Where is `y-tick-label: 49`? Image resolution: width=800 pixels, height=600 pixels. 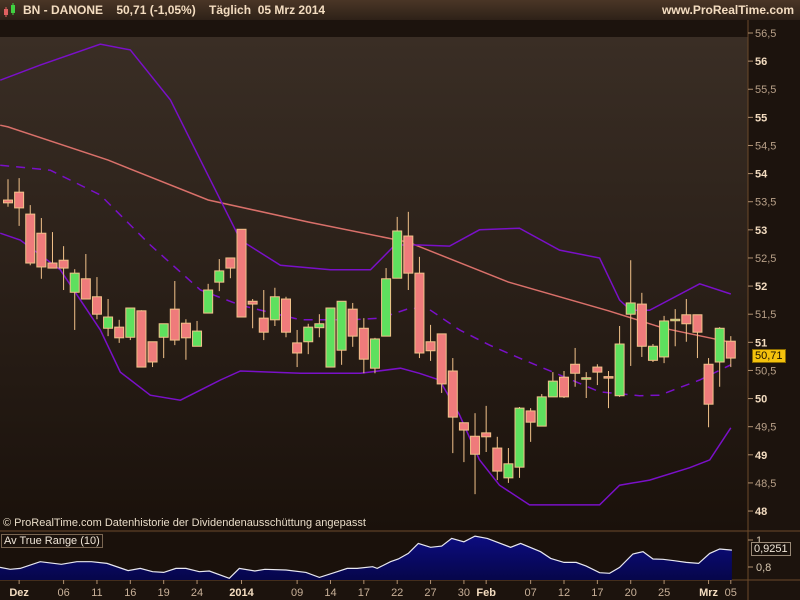 y-tick-label: 49 is located at coordinates (761, 456).